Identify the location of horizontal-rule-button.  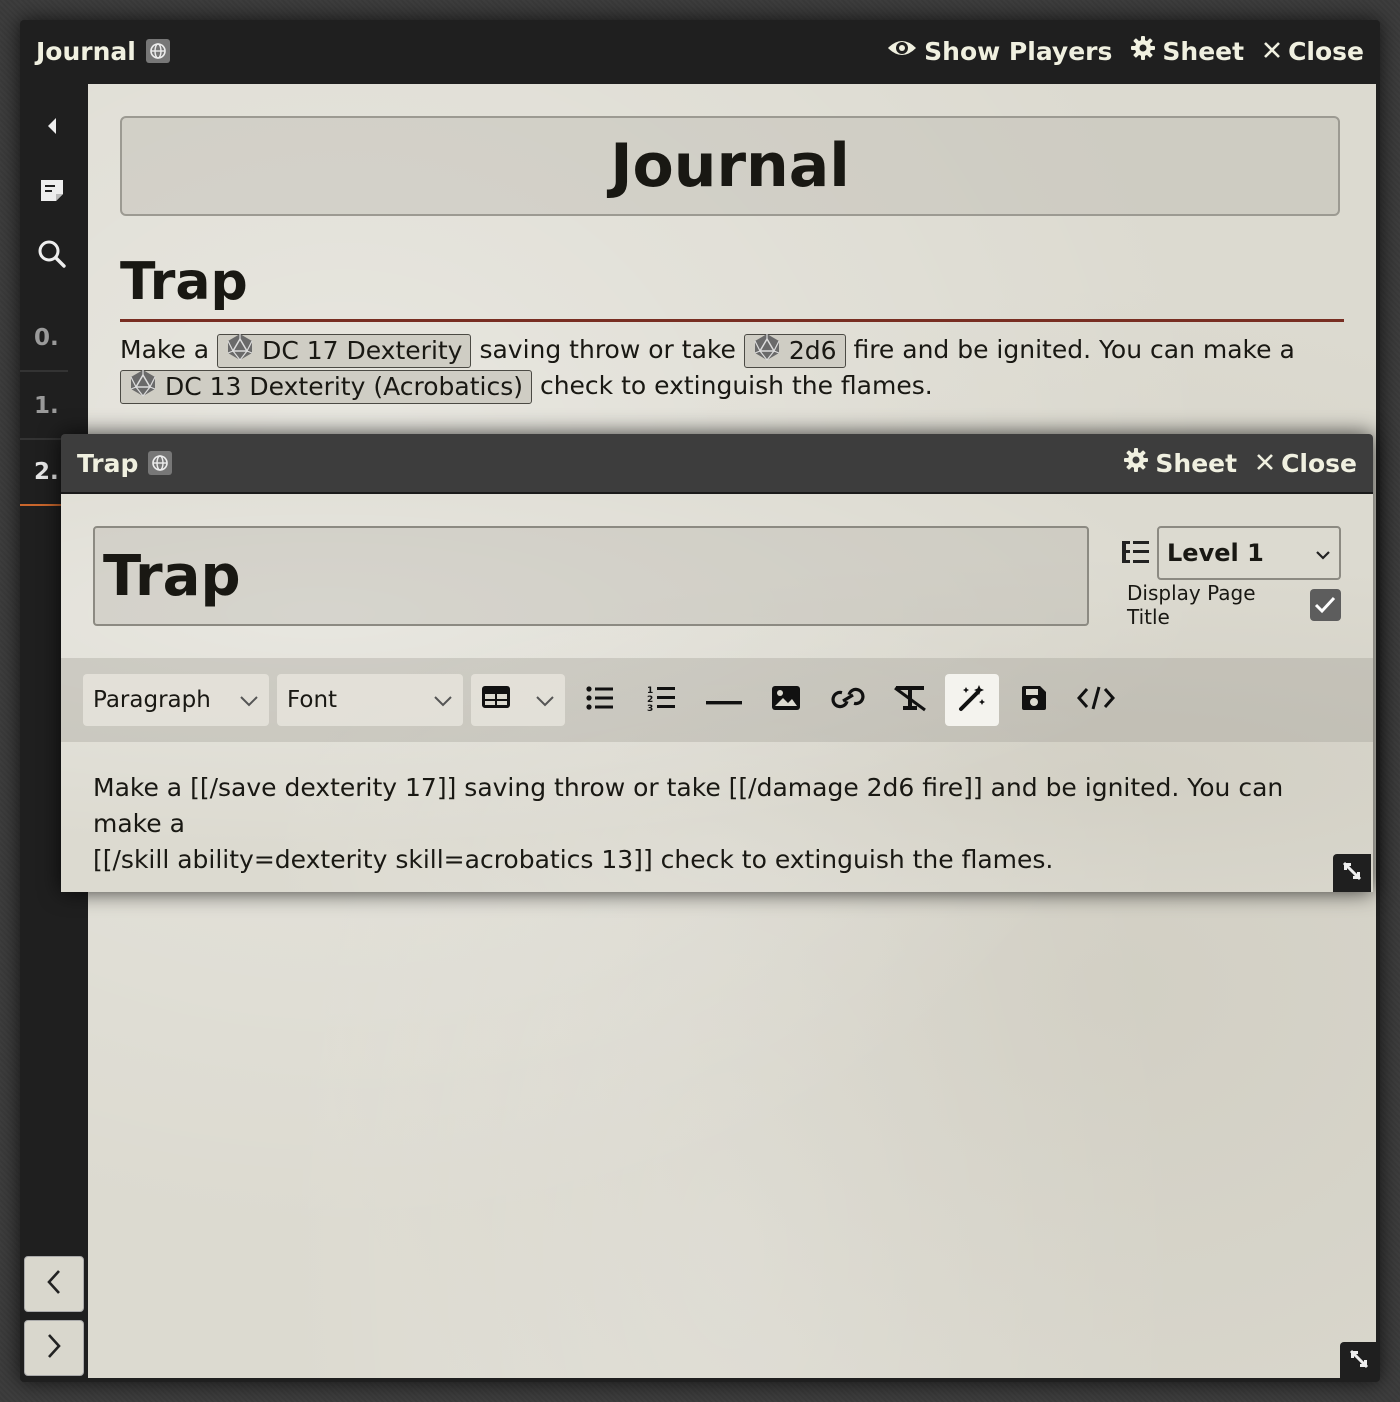
(724, 700).